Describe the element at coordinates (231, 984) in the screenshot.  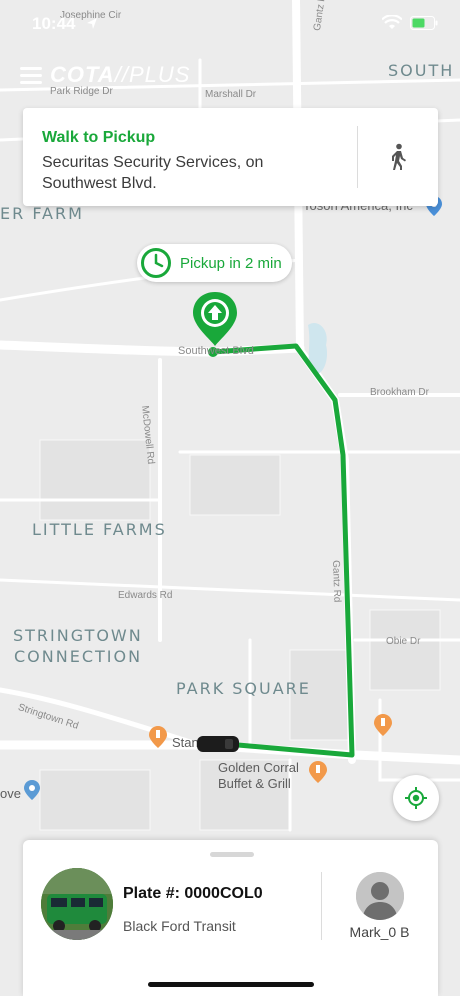
I see `home-indicator` at that location.